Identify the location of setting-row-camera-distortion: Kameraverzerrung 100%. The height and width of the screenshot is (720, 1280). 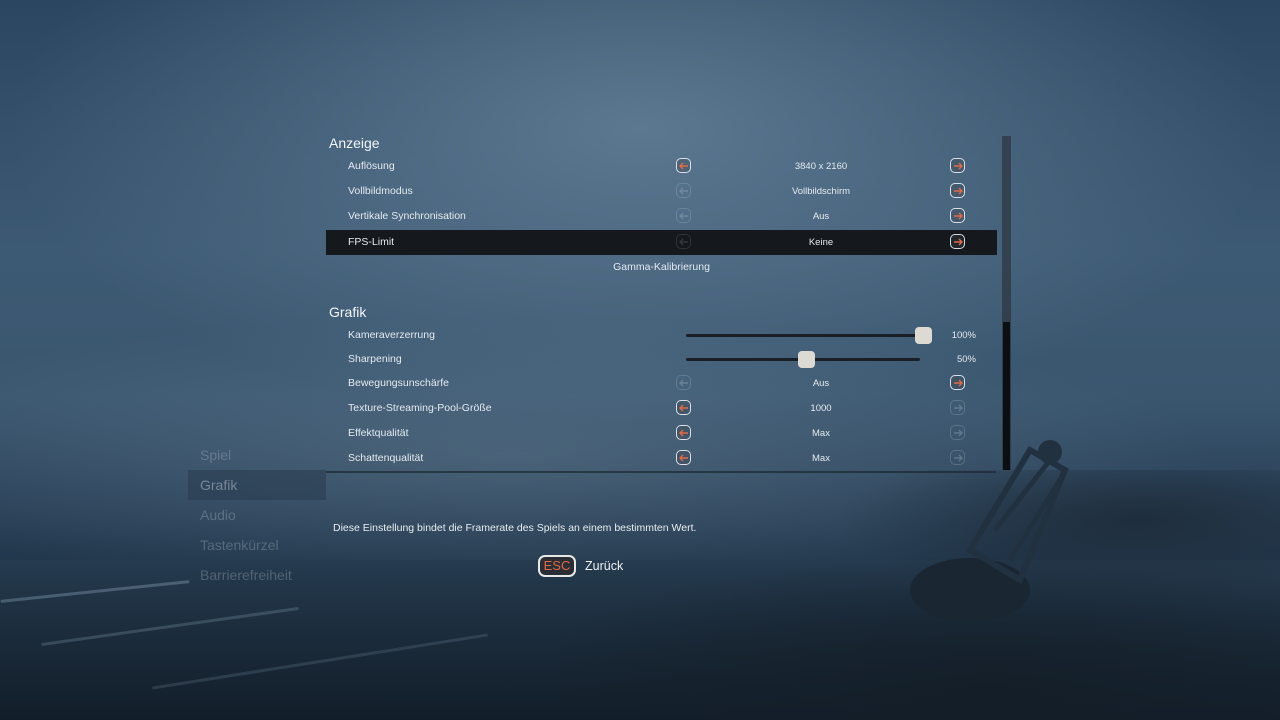
(661, 335).